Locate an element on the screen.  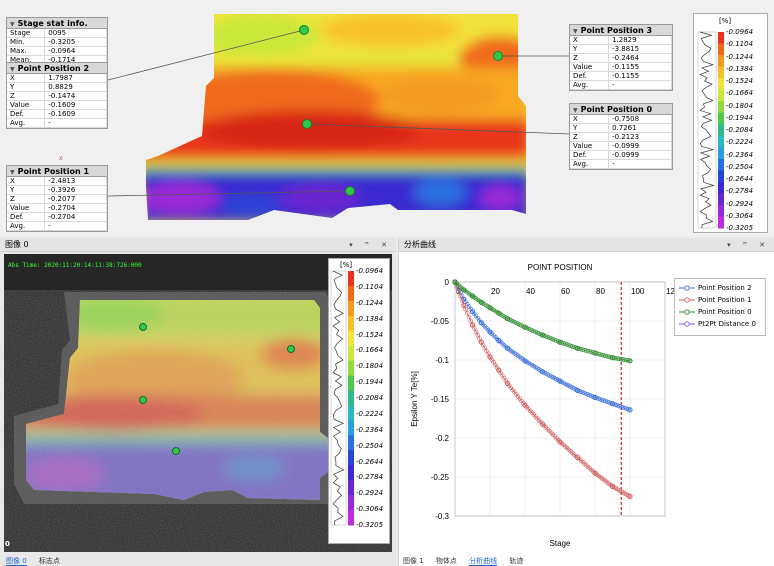
point-position-3-header: ▼ Point Position 3 is located at coordinates (621, 30).